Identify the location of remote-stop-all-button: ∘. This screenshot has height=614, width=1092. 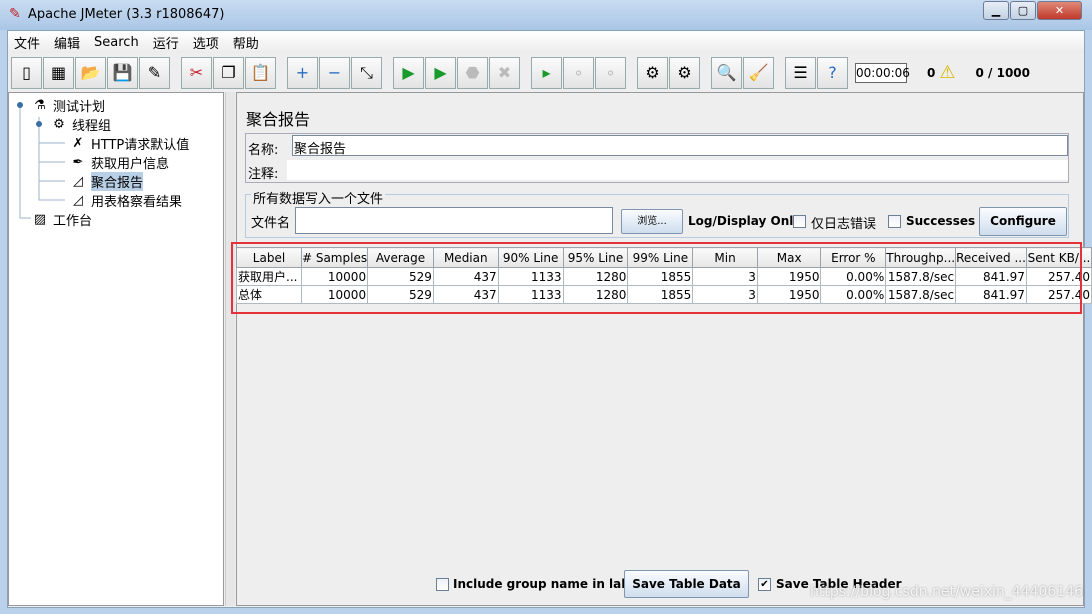
(578, 72).